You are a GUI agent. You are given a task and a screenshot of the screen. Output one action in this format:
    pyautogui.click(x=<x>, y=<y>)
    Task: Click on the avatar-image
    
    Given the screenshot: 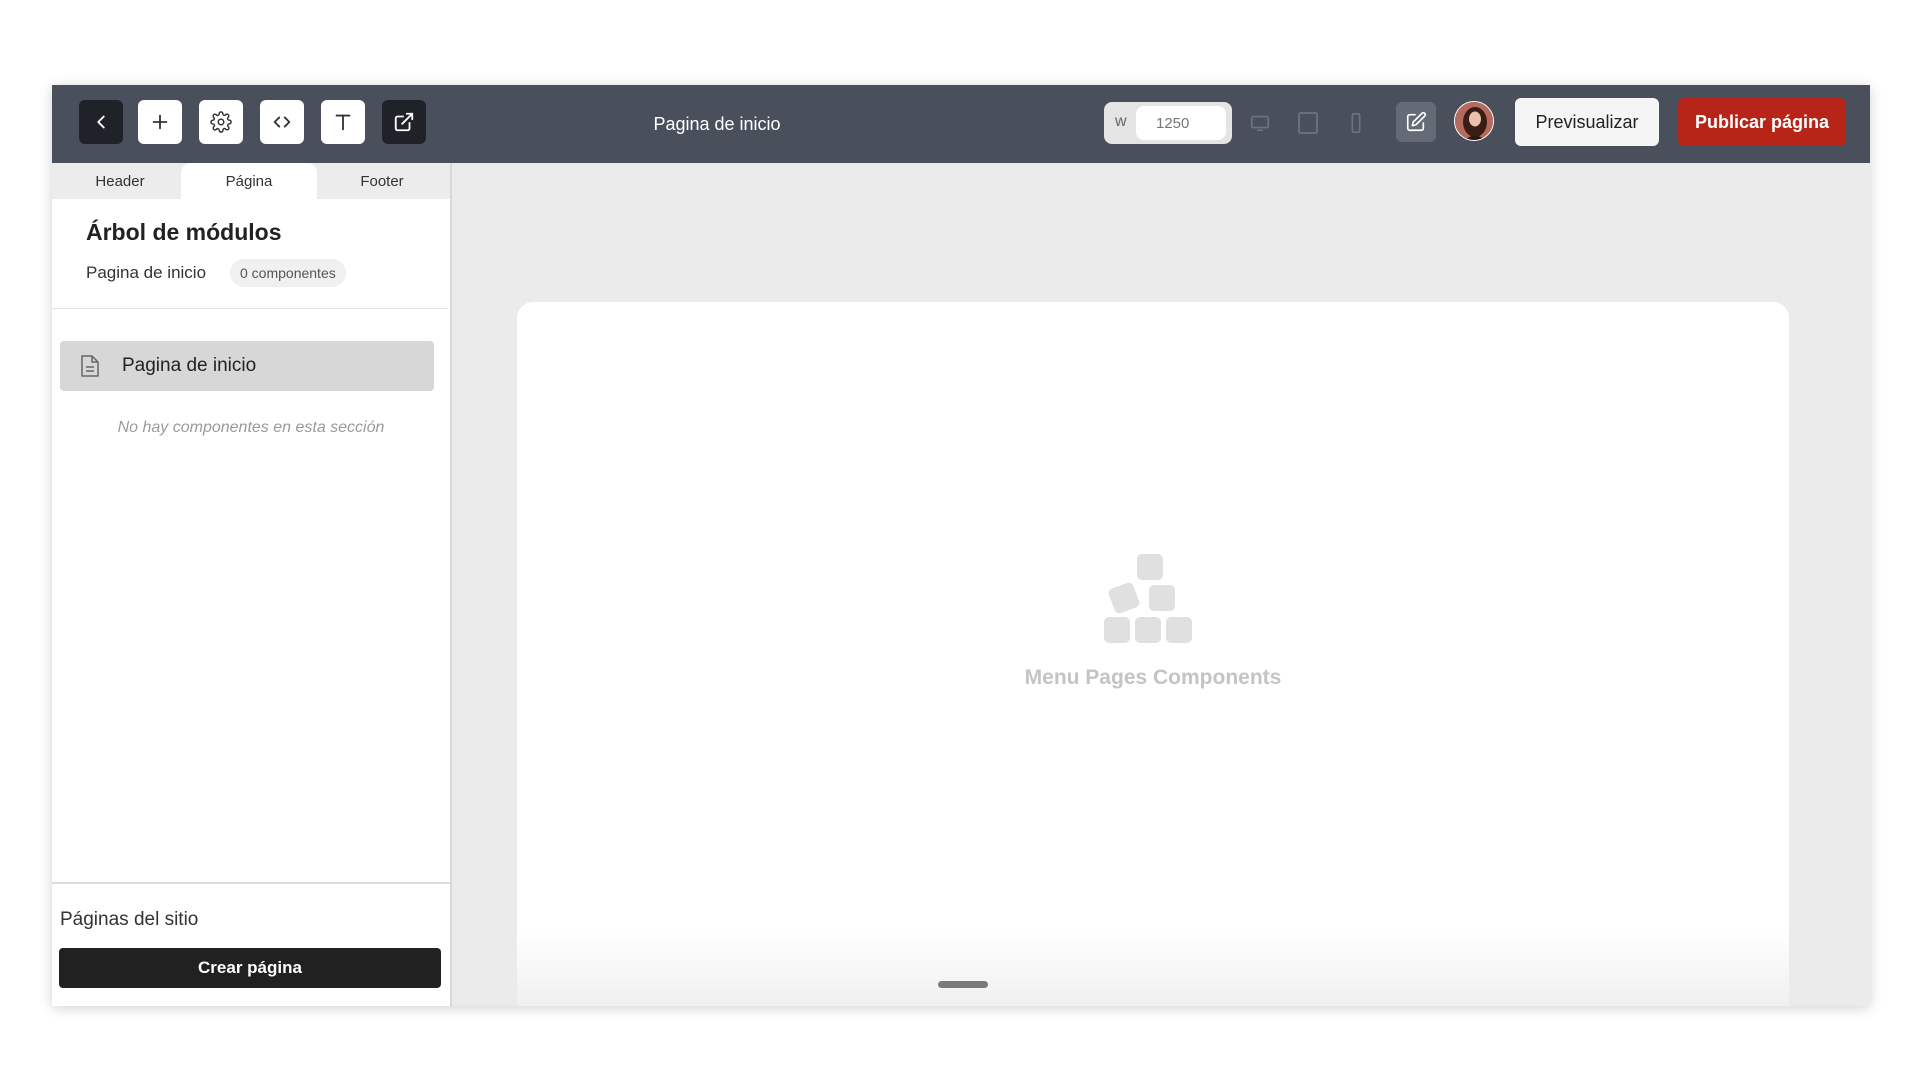 What is the action you would take?
    pyautogui.click(x=1474, y=121)
    